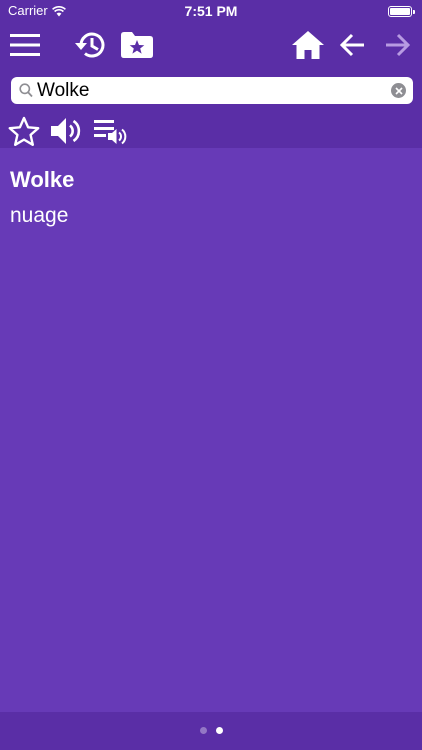 Image resolution: width=422 pixels, height=750 pixels. I want to click on forward-button, so click(397, 45).